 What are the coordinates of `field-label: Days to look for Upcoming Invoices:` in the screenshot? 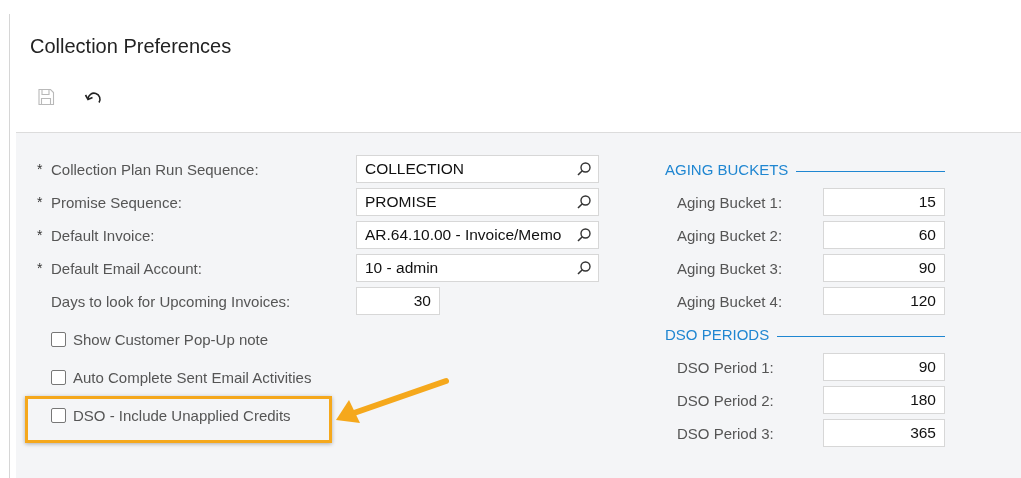 It's located at (171, 301).